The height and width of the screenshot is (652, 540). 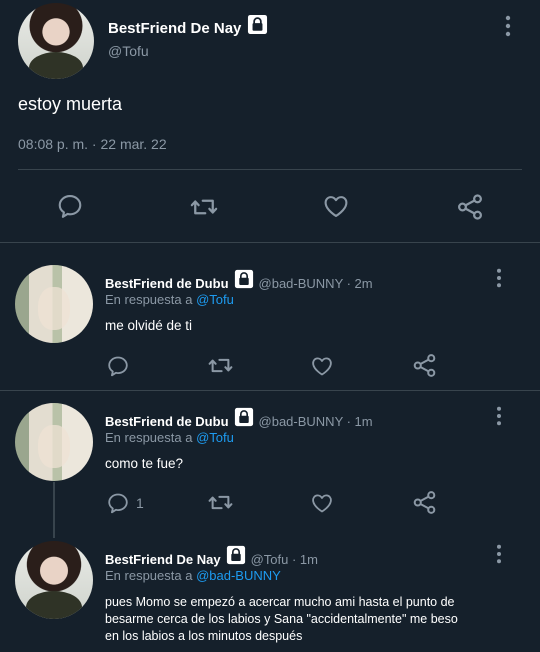 What do you see at coordinates (238, 575) in the screenshot?
I see `reply-to-link: @bad-BUNNY` at bounding box center [238, 575].